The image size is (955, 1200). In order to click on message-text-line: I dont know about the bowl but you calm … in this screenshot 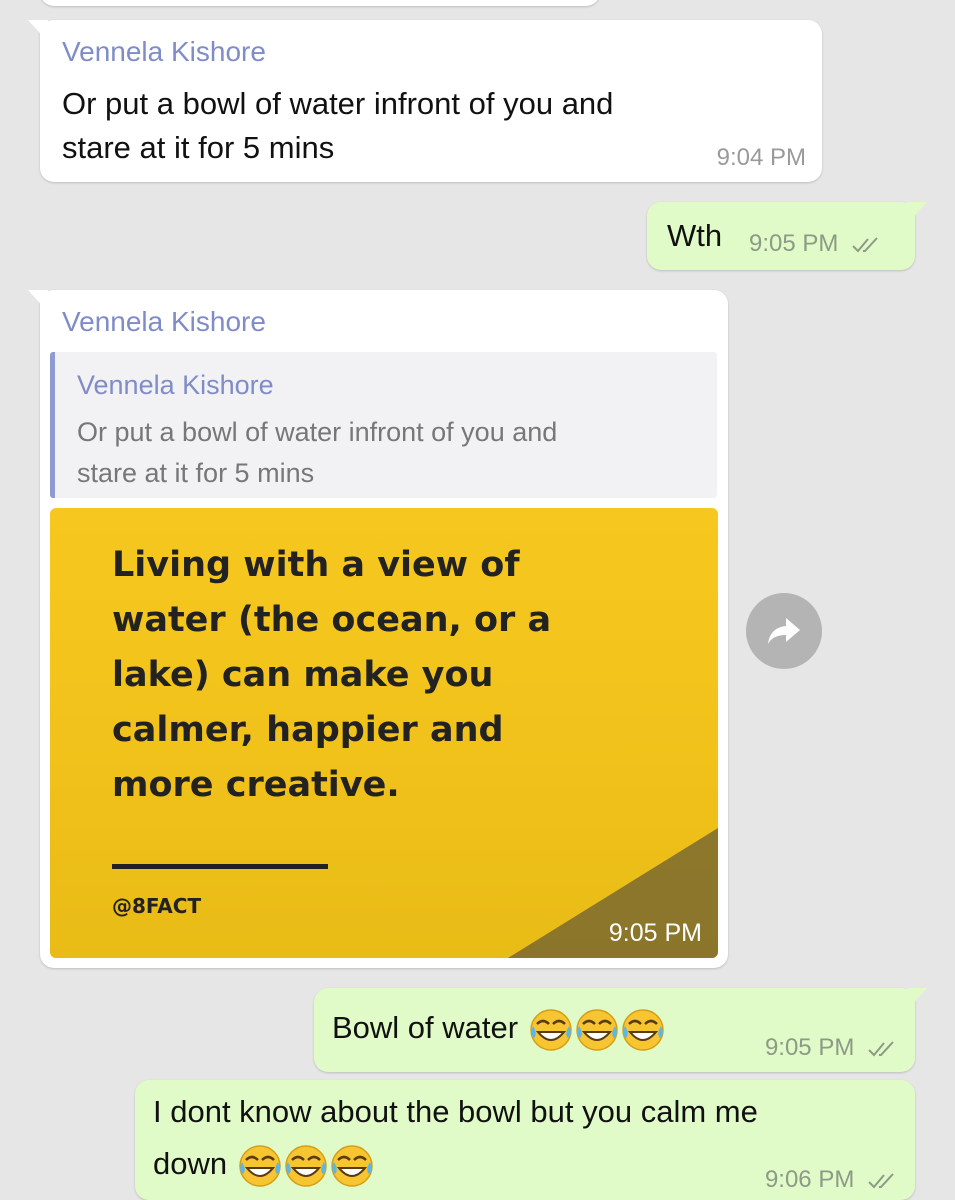, I will do `click(455, 1111)`.